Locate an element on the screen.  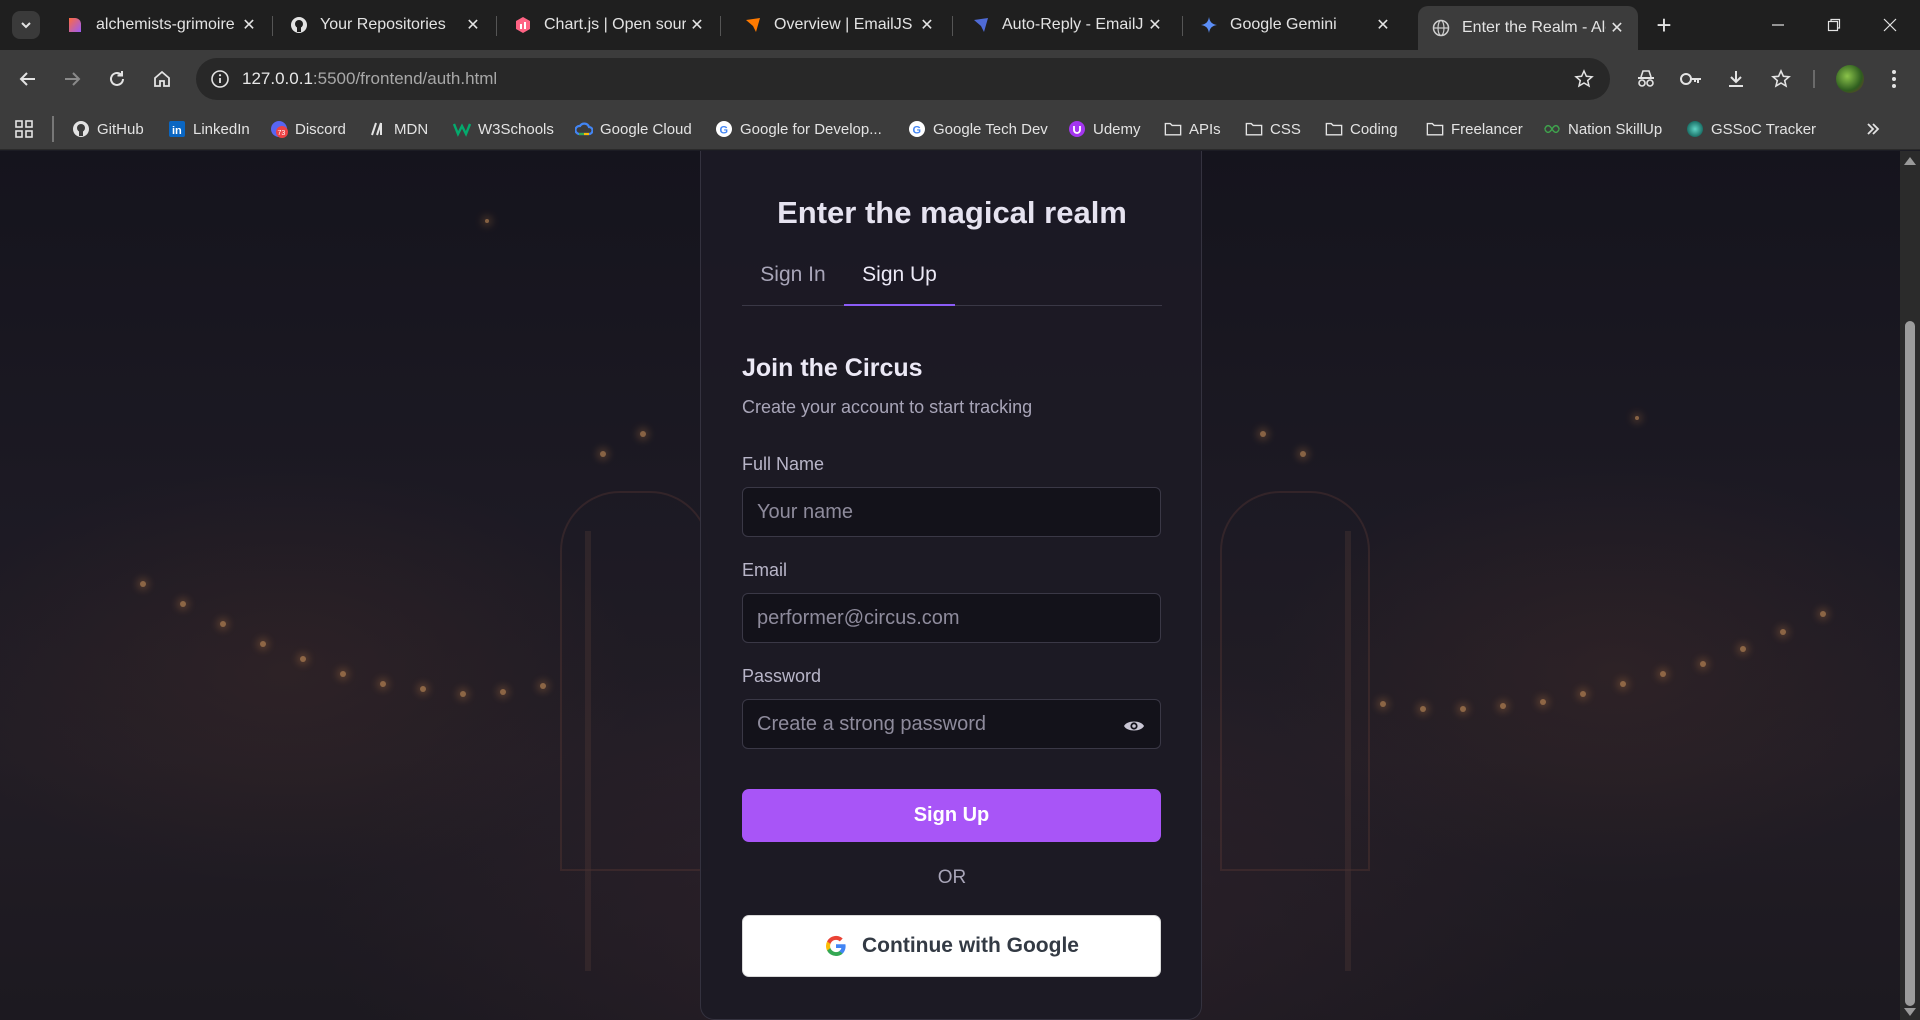
tab-label: Overview | EmailJS is located at coordinates (843, 24).